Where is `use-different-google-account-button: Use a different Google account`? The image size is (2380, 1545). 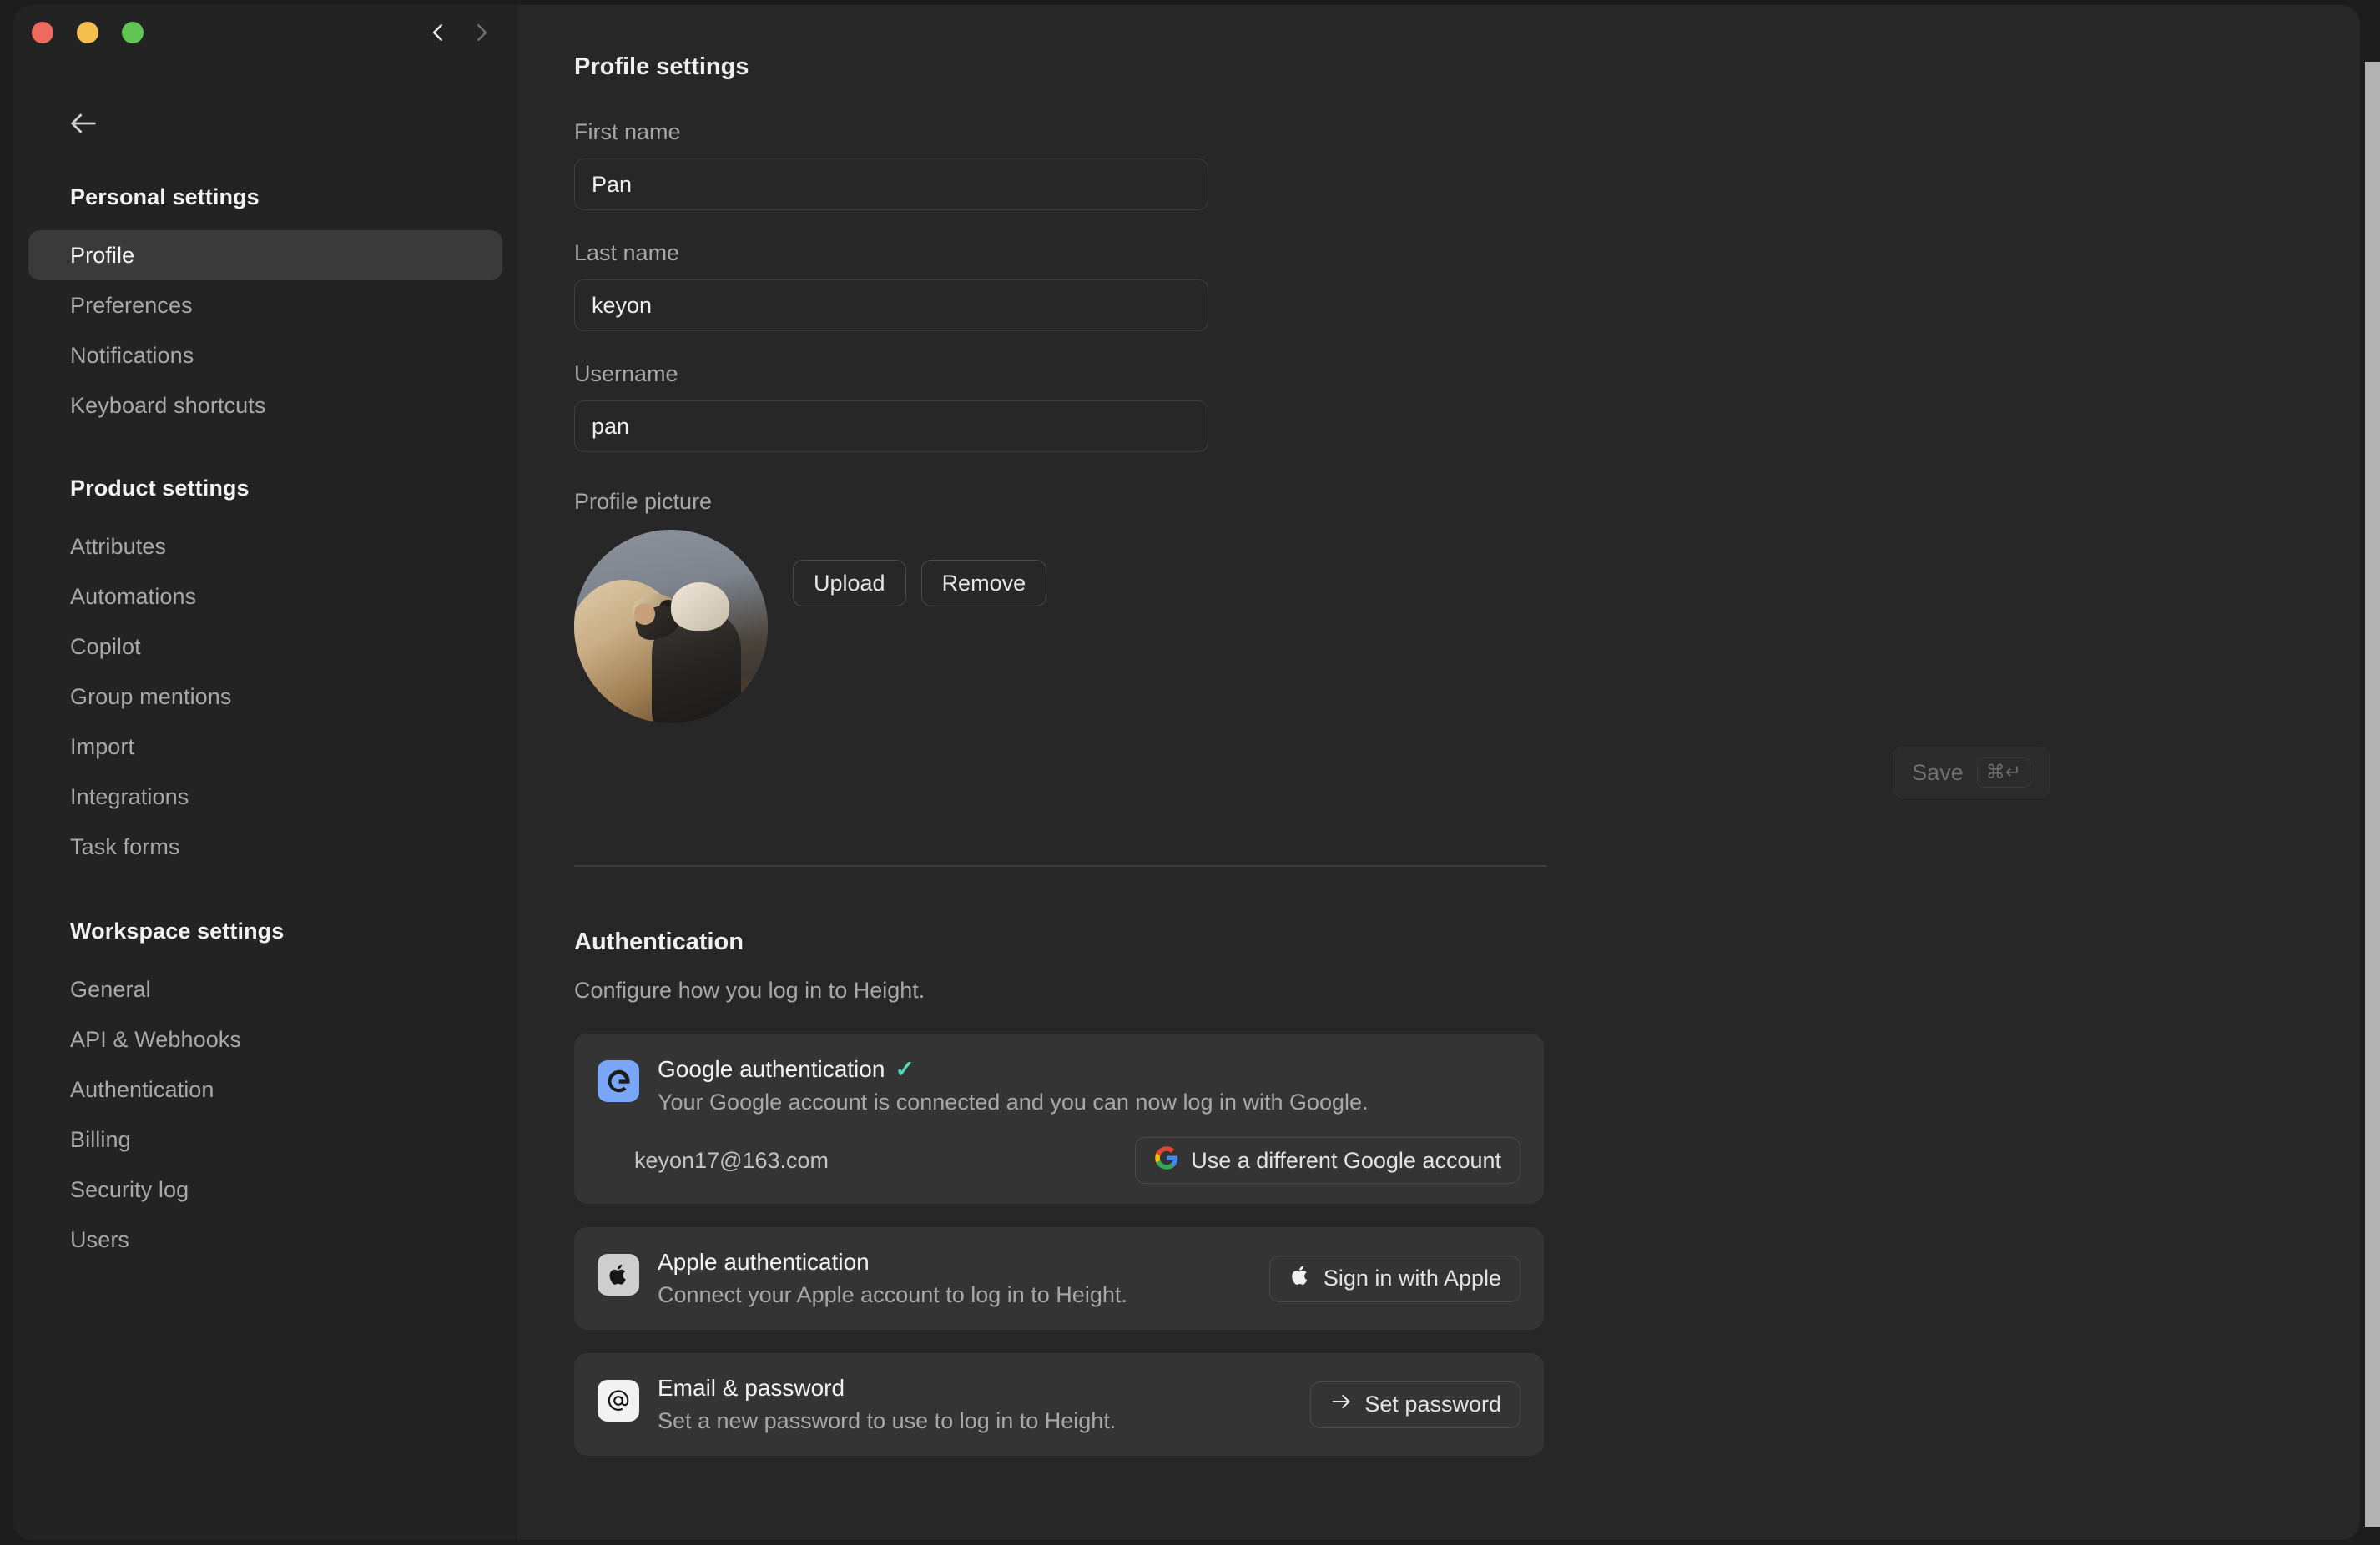
use-different-google-account-button: Use a different Google account is located at coordinates (1327, 1160).